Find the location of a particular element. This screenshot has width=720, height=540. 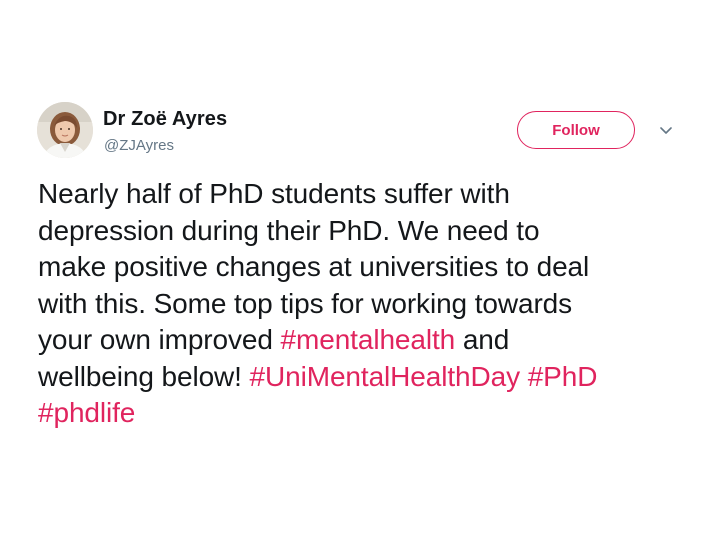

hashtag-link: #mentalhealth is located at coordinates (368, 339).